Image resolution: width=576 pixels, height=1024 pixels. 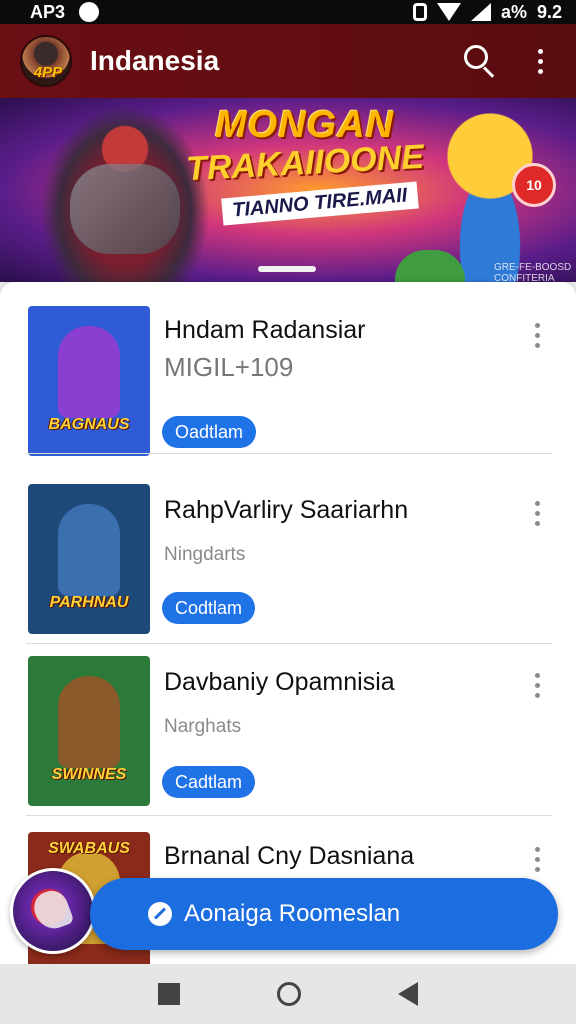 I want to click on item-action-button: Oadtlam, so click(x=209, y=432).